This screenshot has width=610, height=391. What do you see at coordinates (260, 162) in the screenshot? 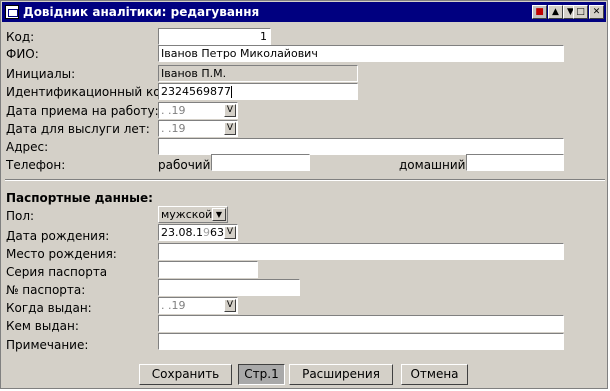
I see `phone-work-input` at bounding box center [260, 162].